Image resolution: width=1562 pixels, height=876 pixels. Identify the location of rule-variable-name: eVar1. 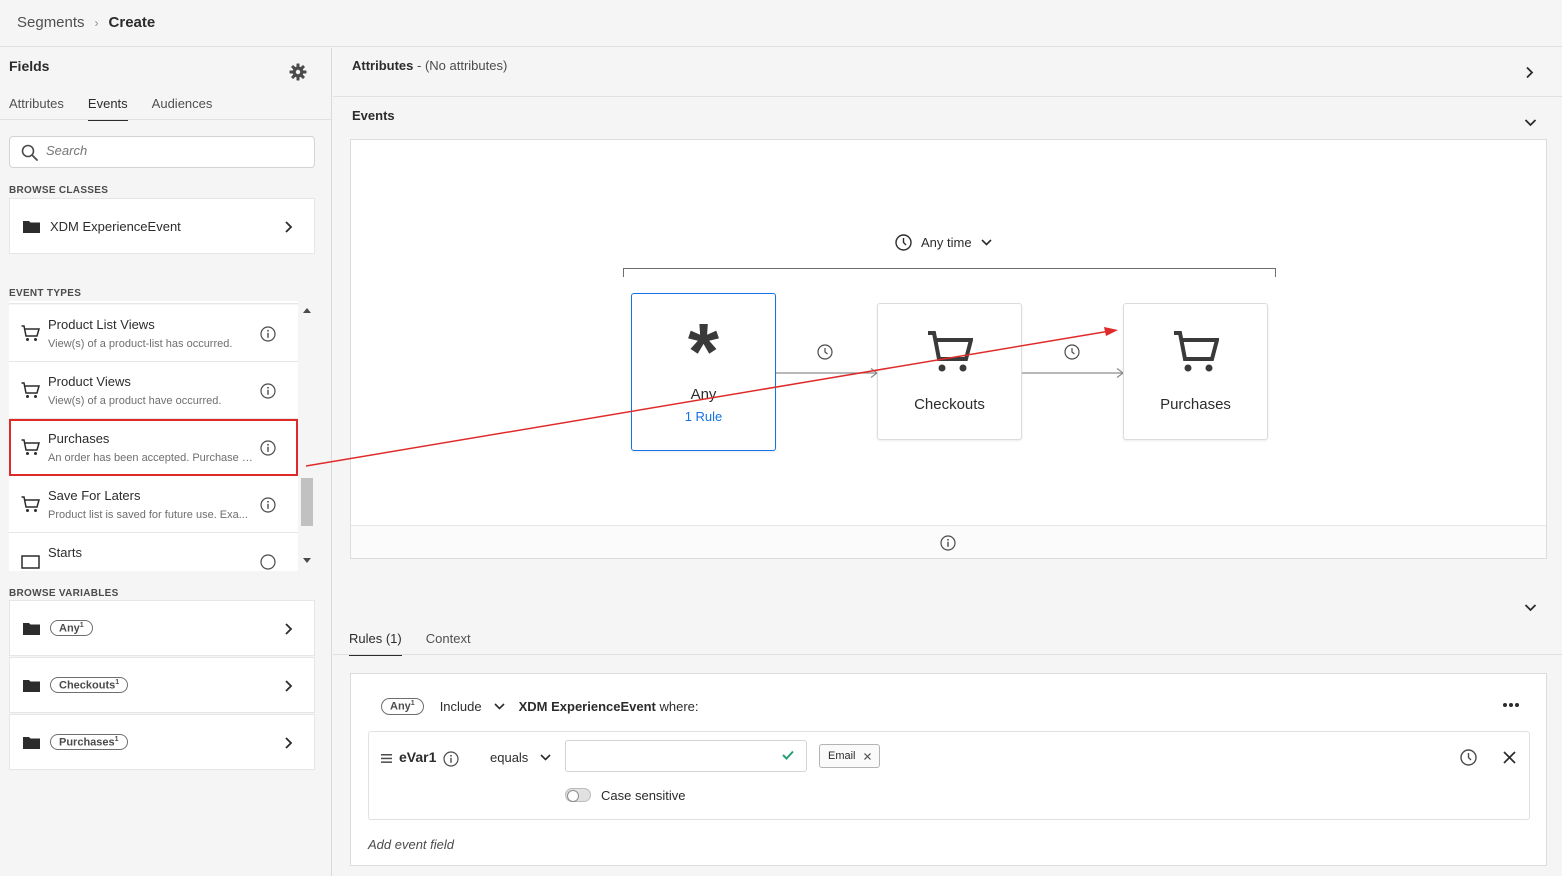
(418, 757).